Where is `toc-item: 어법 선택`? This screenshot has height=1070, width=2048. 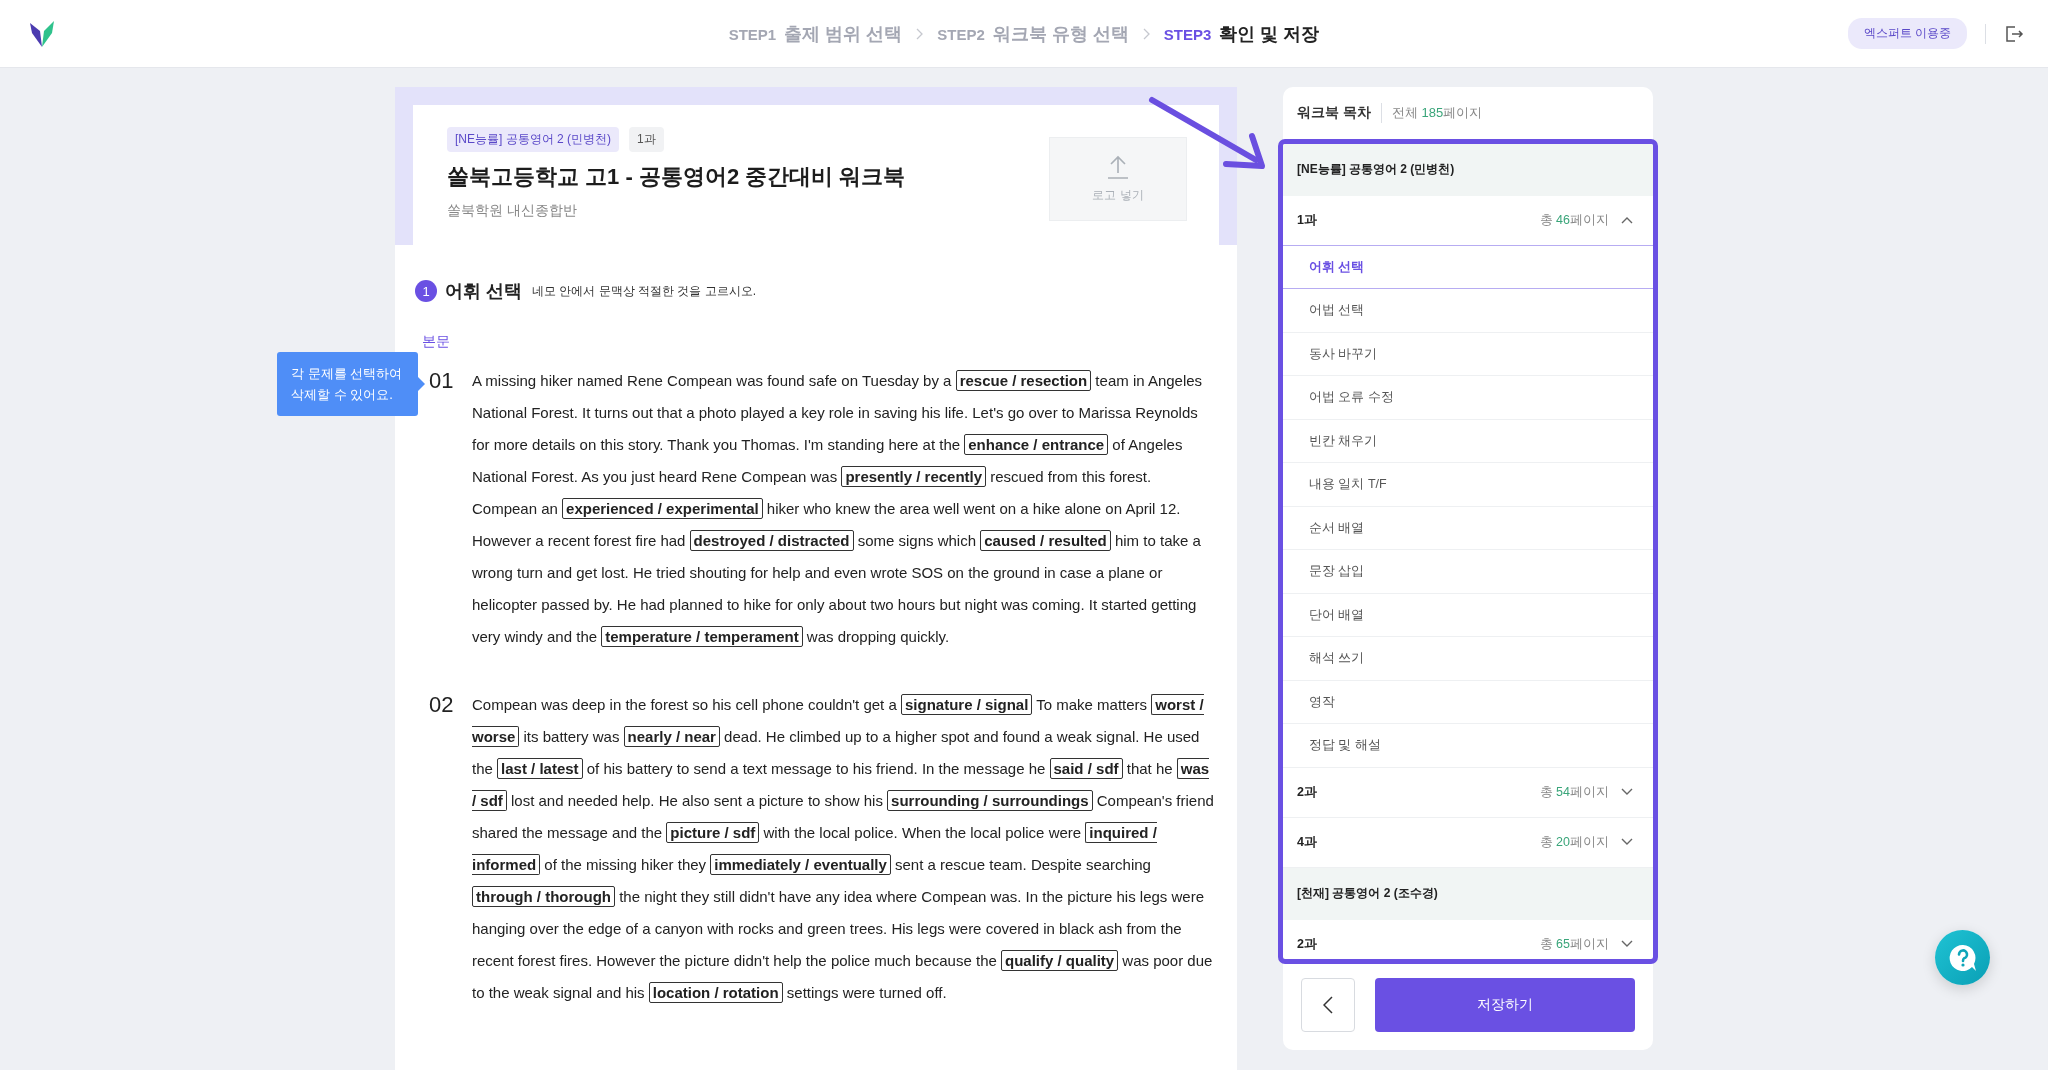
toc-item: 어법 선택 is located at coordinates (1468, 311).